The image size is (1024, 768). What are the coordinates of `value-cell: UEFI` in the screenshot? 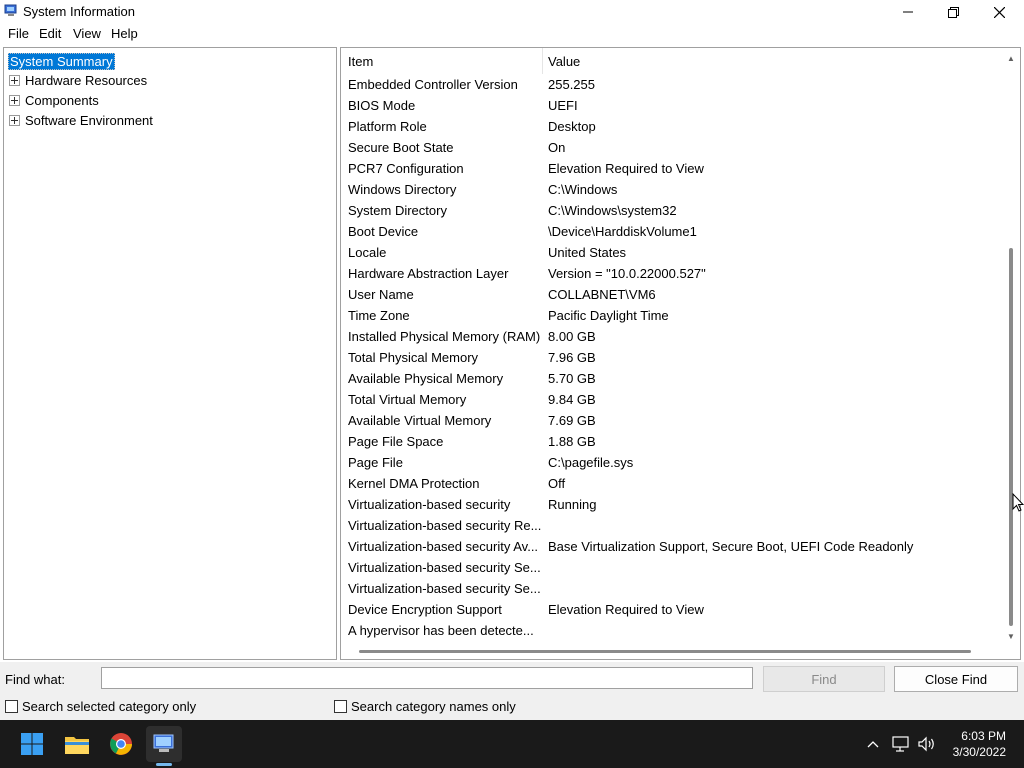 It's located at (563, 105).